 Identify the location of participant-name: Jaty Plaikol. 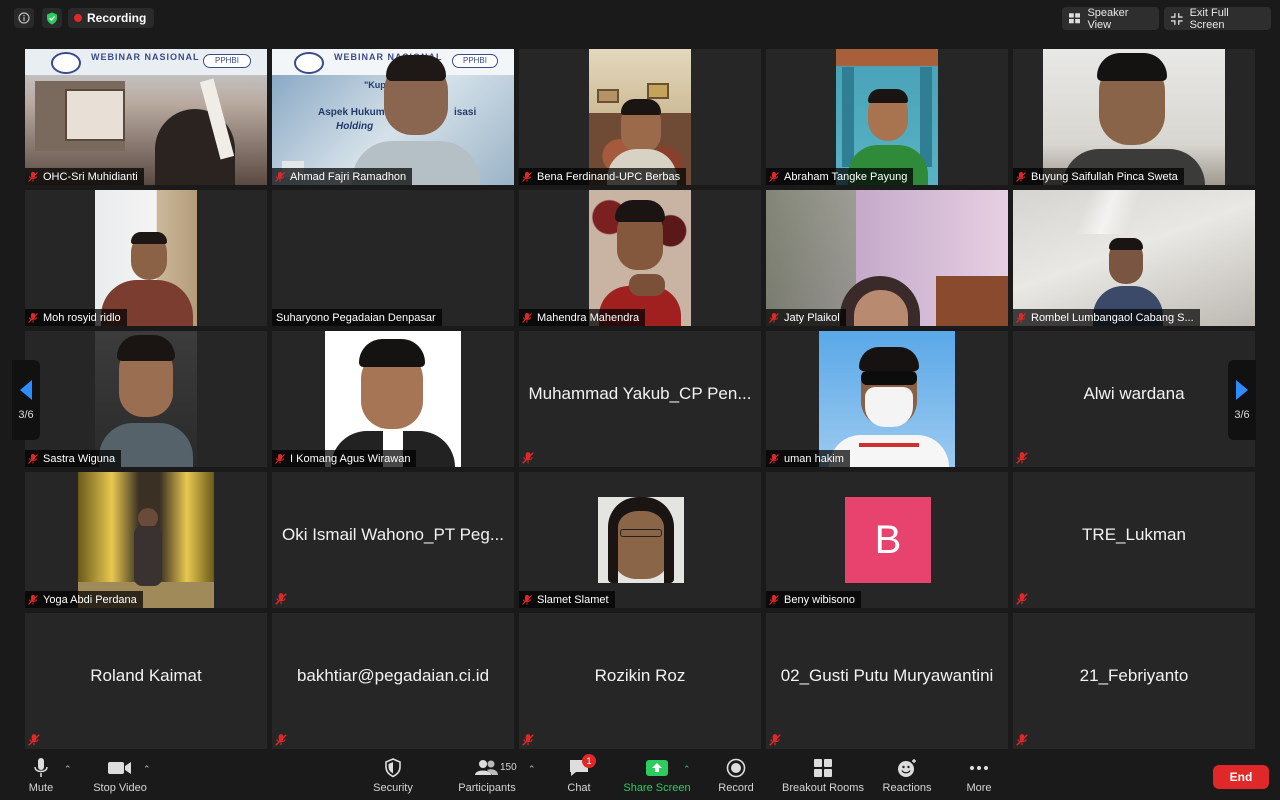
(812, 317).